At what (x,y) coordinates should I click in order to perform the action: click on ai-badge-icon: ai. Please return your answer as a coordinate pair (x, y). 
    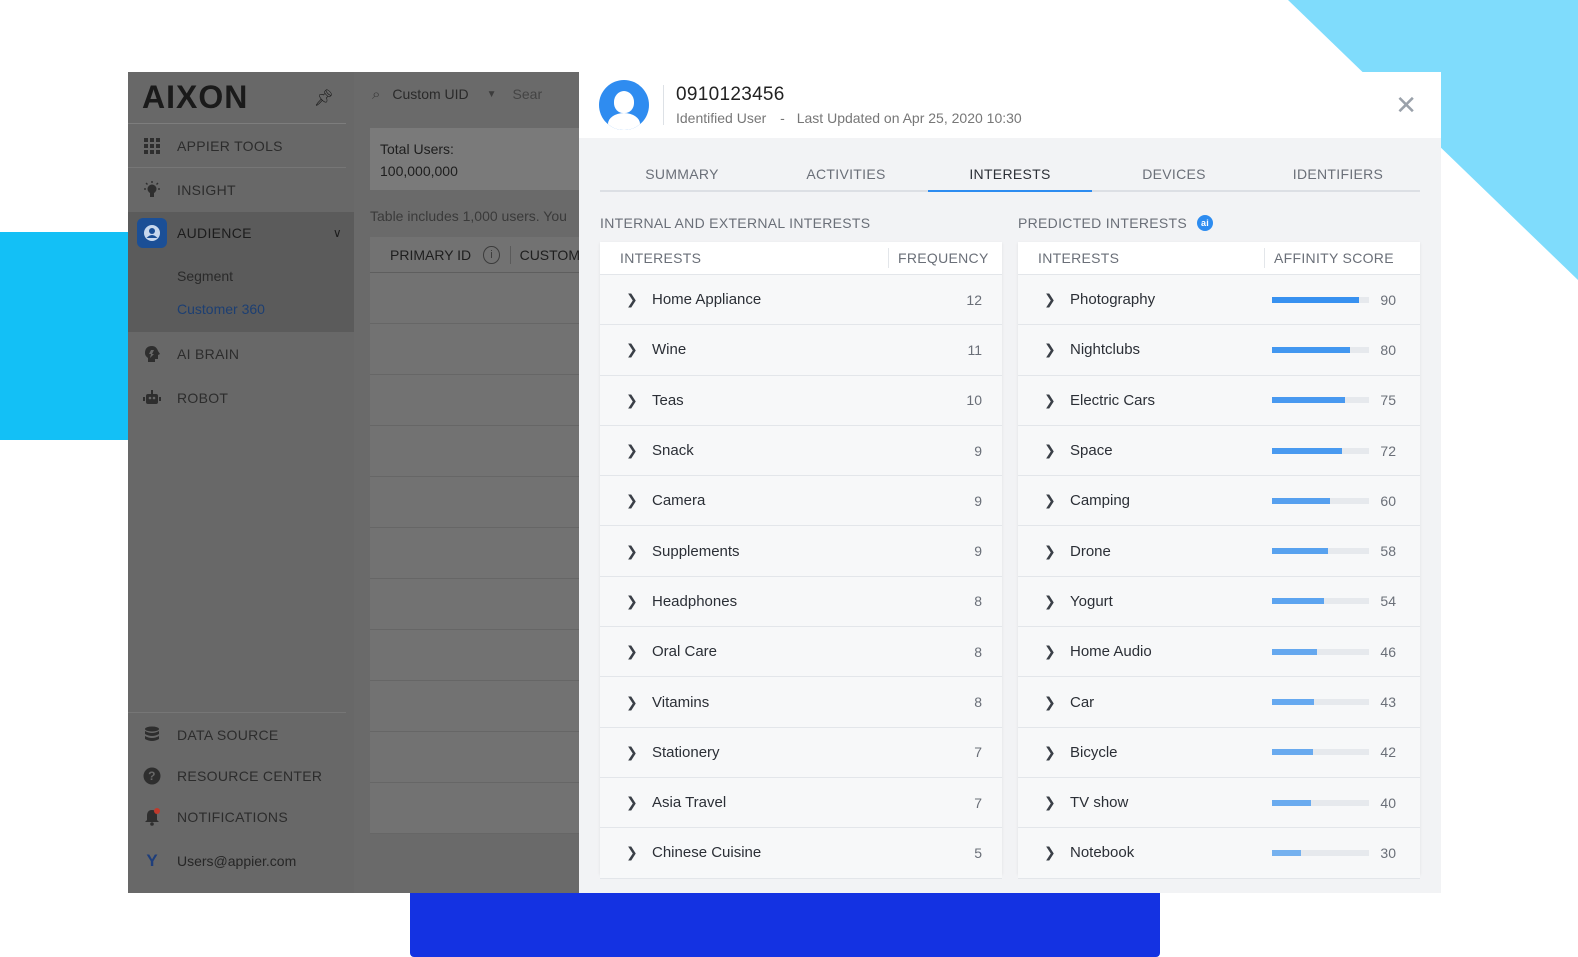
    Looking at the image, I should click on (1205, 223).